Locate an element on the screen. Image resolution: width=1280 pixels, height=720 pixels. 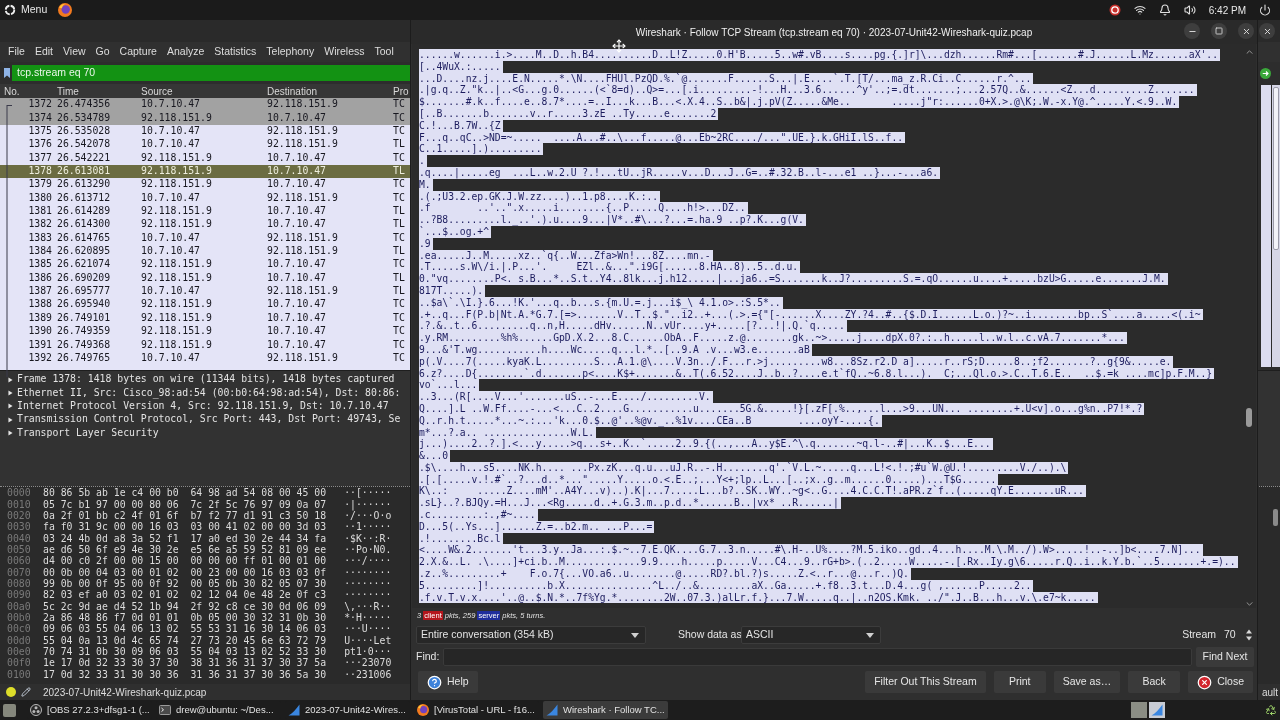
menu-item: Go is located at coordinates (102, 52).